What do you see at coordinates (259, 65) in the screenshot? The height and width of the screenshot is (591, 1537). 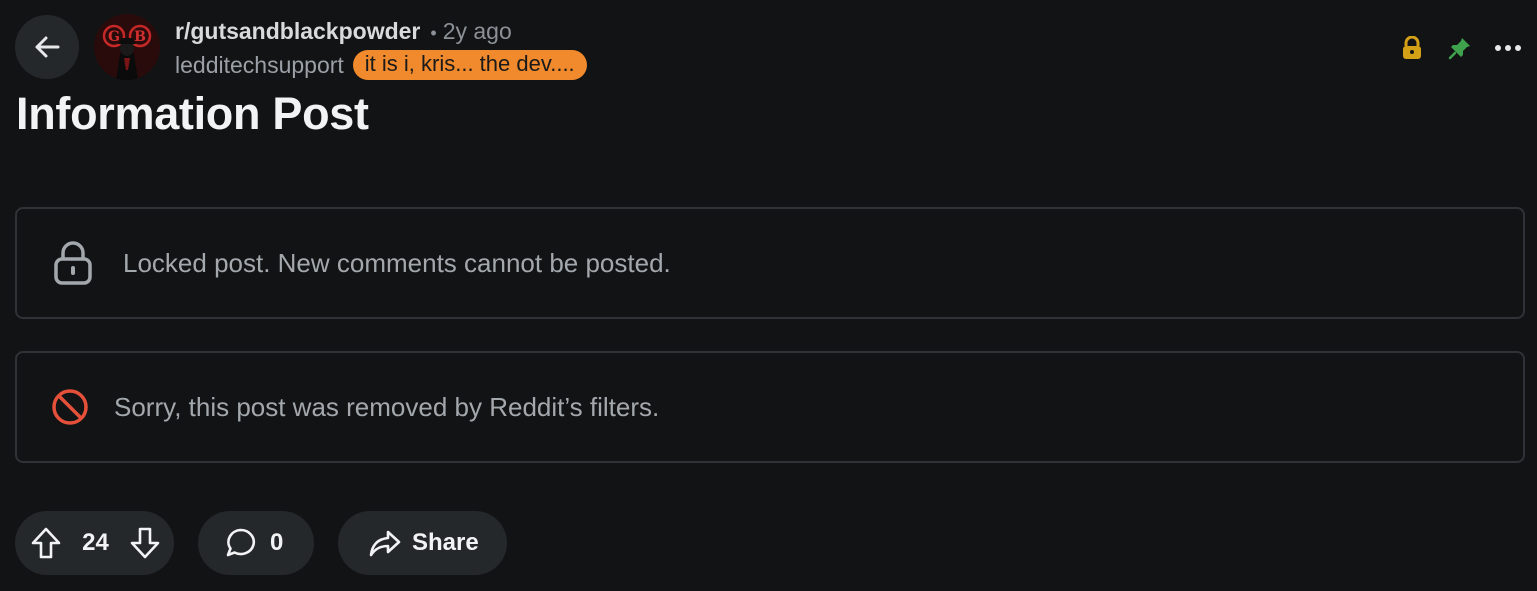 I see `author-link: ledditechsupport` at bounding box center [259, 65].